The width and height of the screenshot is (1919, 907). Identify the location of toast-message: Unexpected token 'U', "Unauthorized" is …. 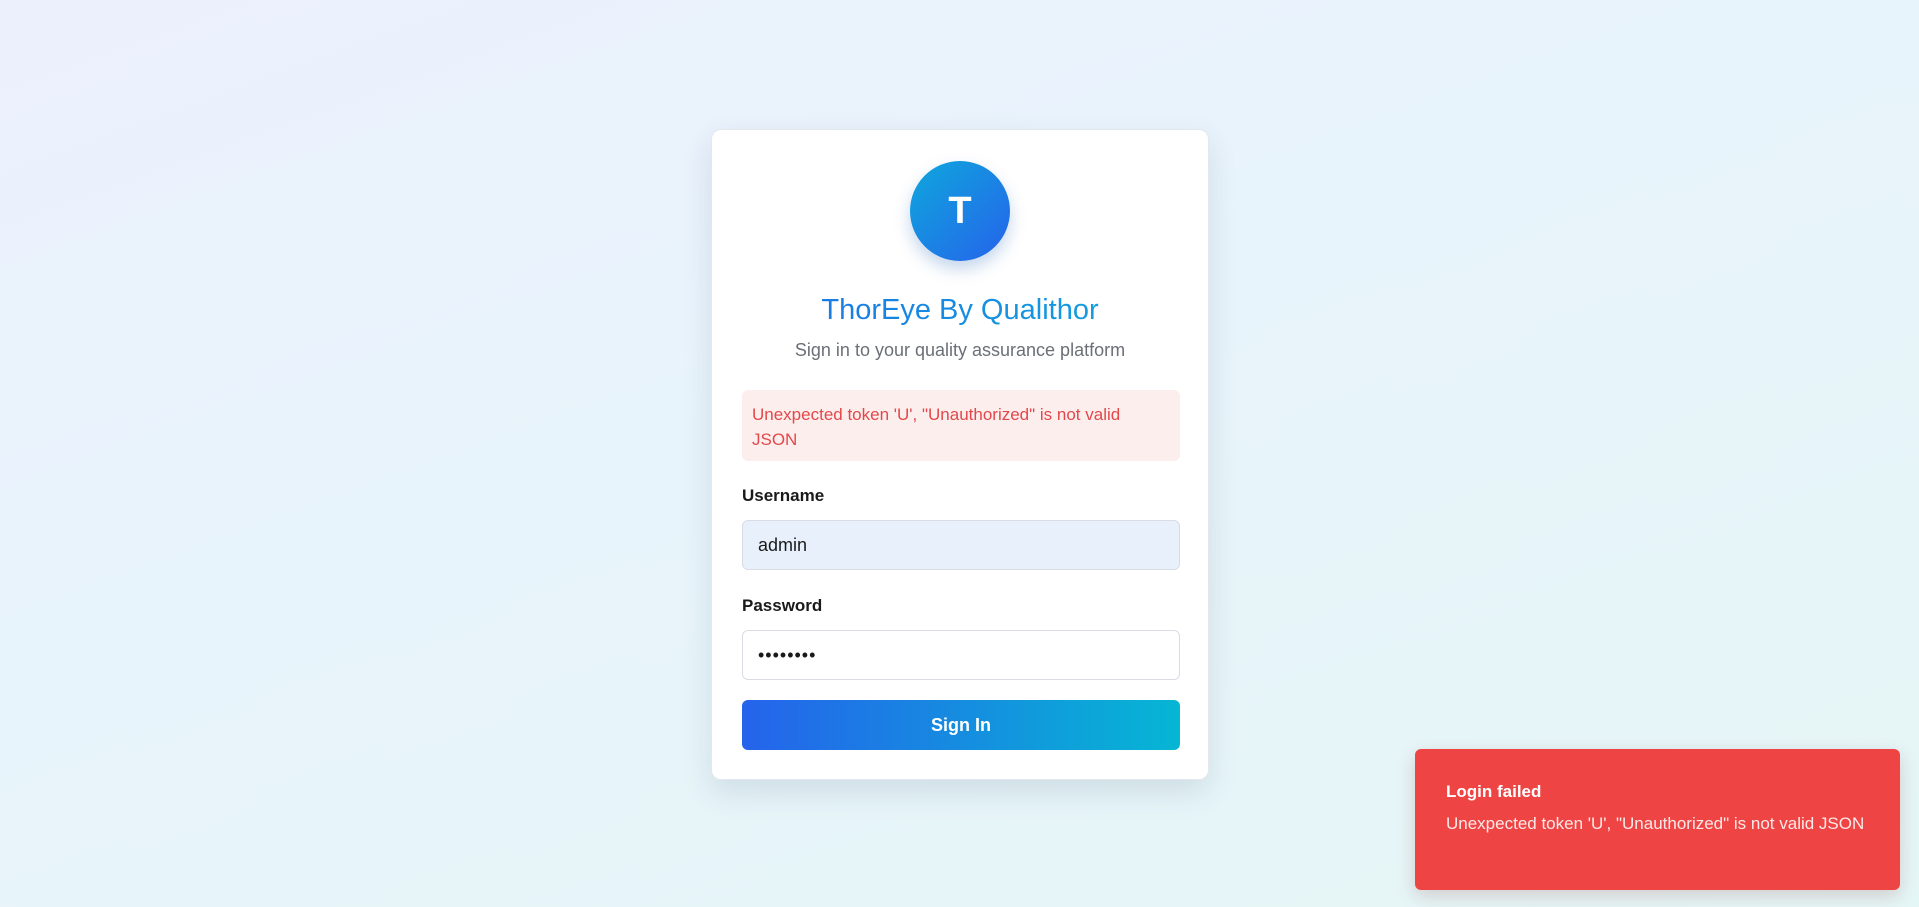
(1655, 823).